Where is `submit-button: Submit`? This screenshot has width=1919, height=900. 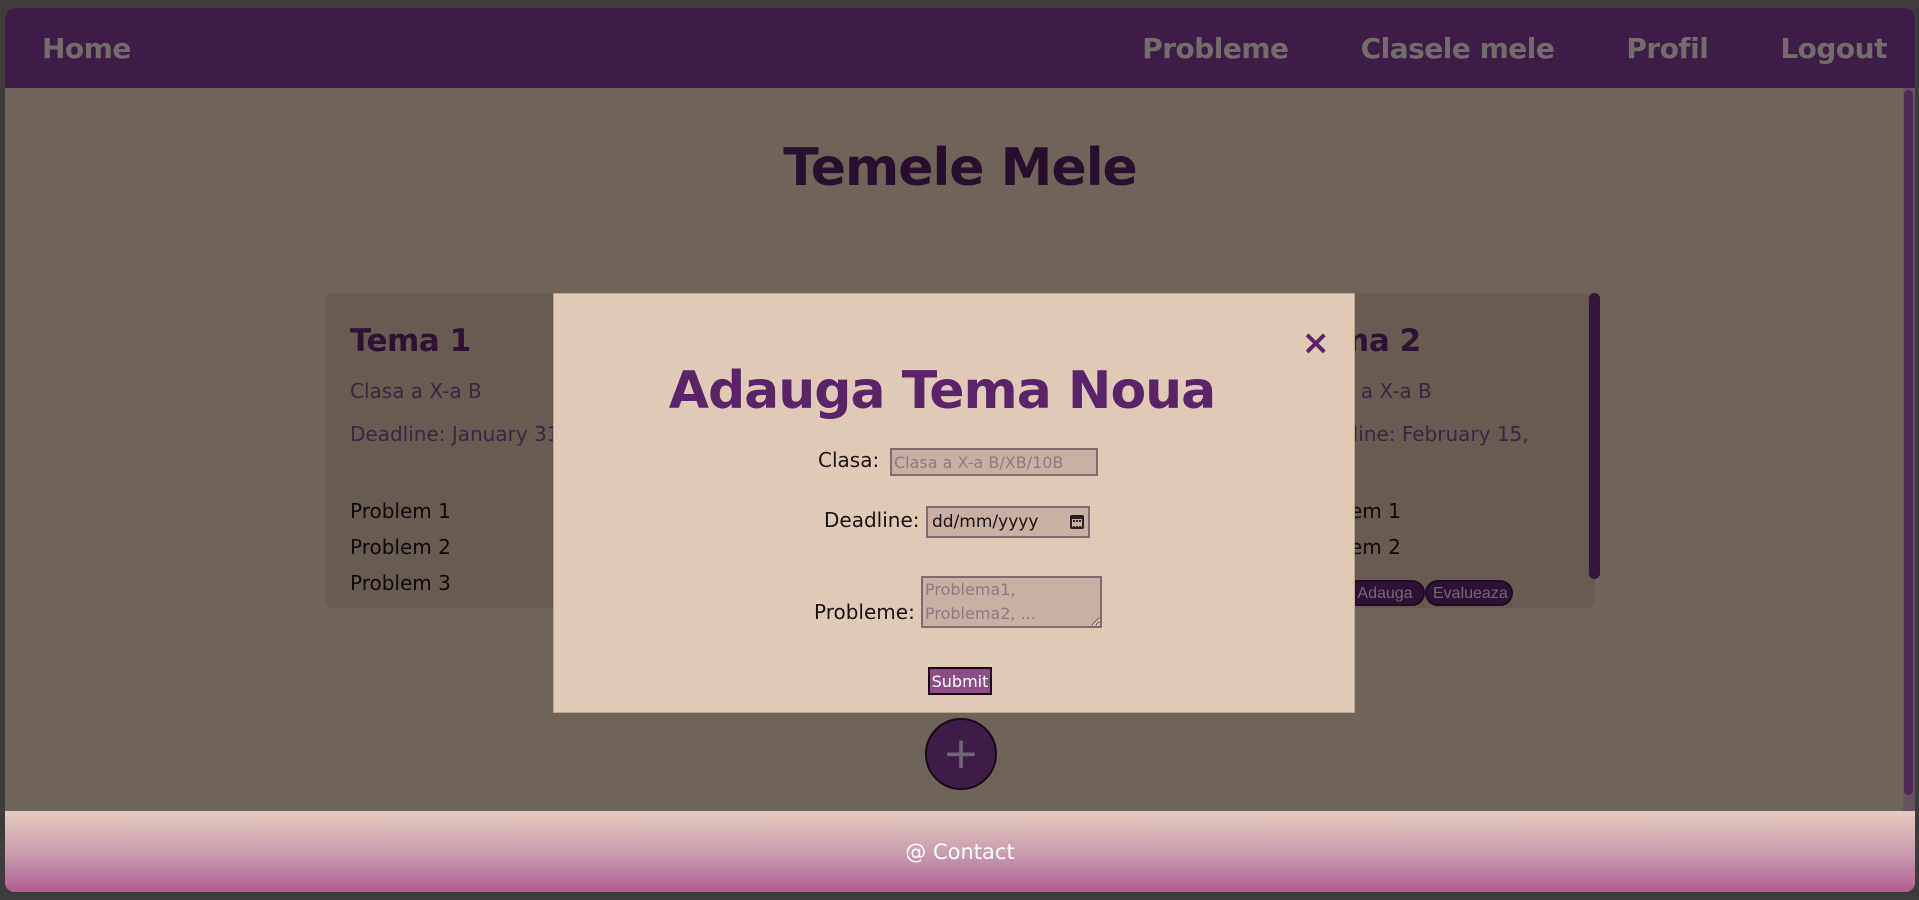 submit-button: Submit is located at coordinates (960, 681).